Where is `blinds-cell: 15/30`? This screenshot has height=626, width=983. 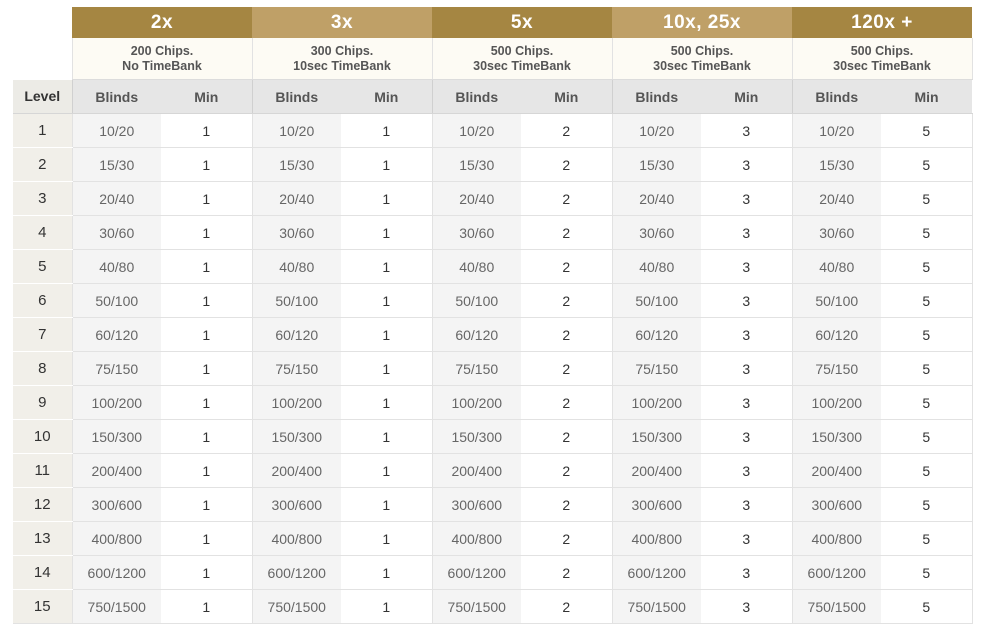 blinds-cell: 15/30 is located at coordinates (116, 164).